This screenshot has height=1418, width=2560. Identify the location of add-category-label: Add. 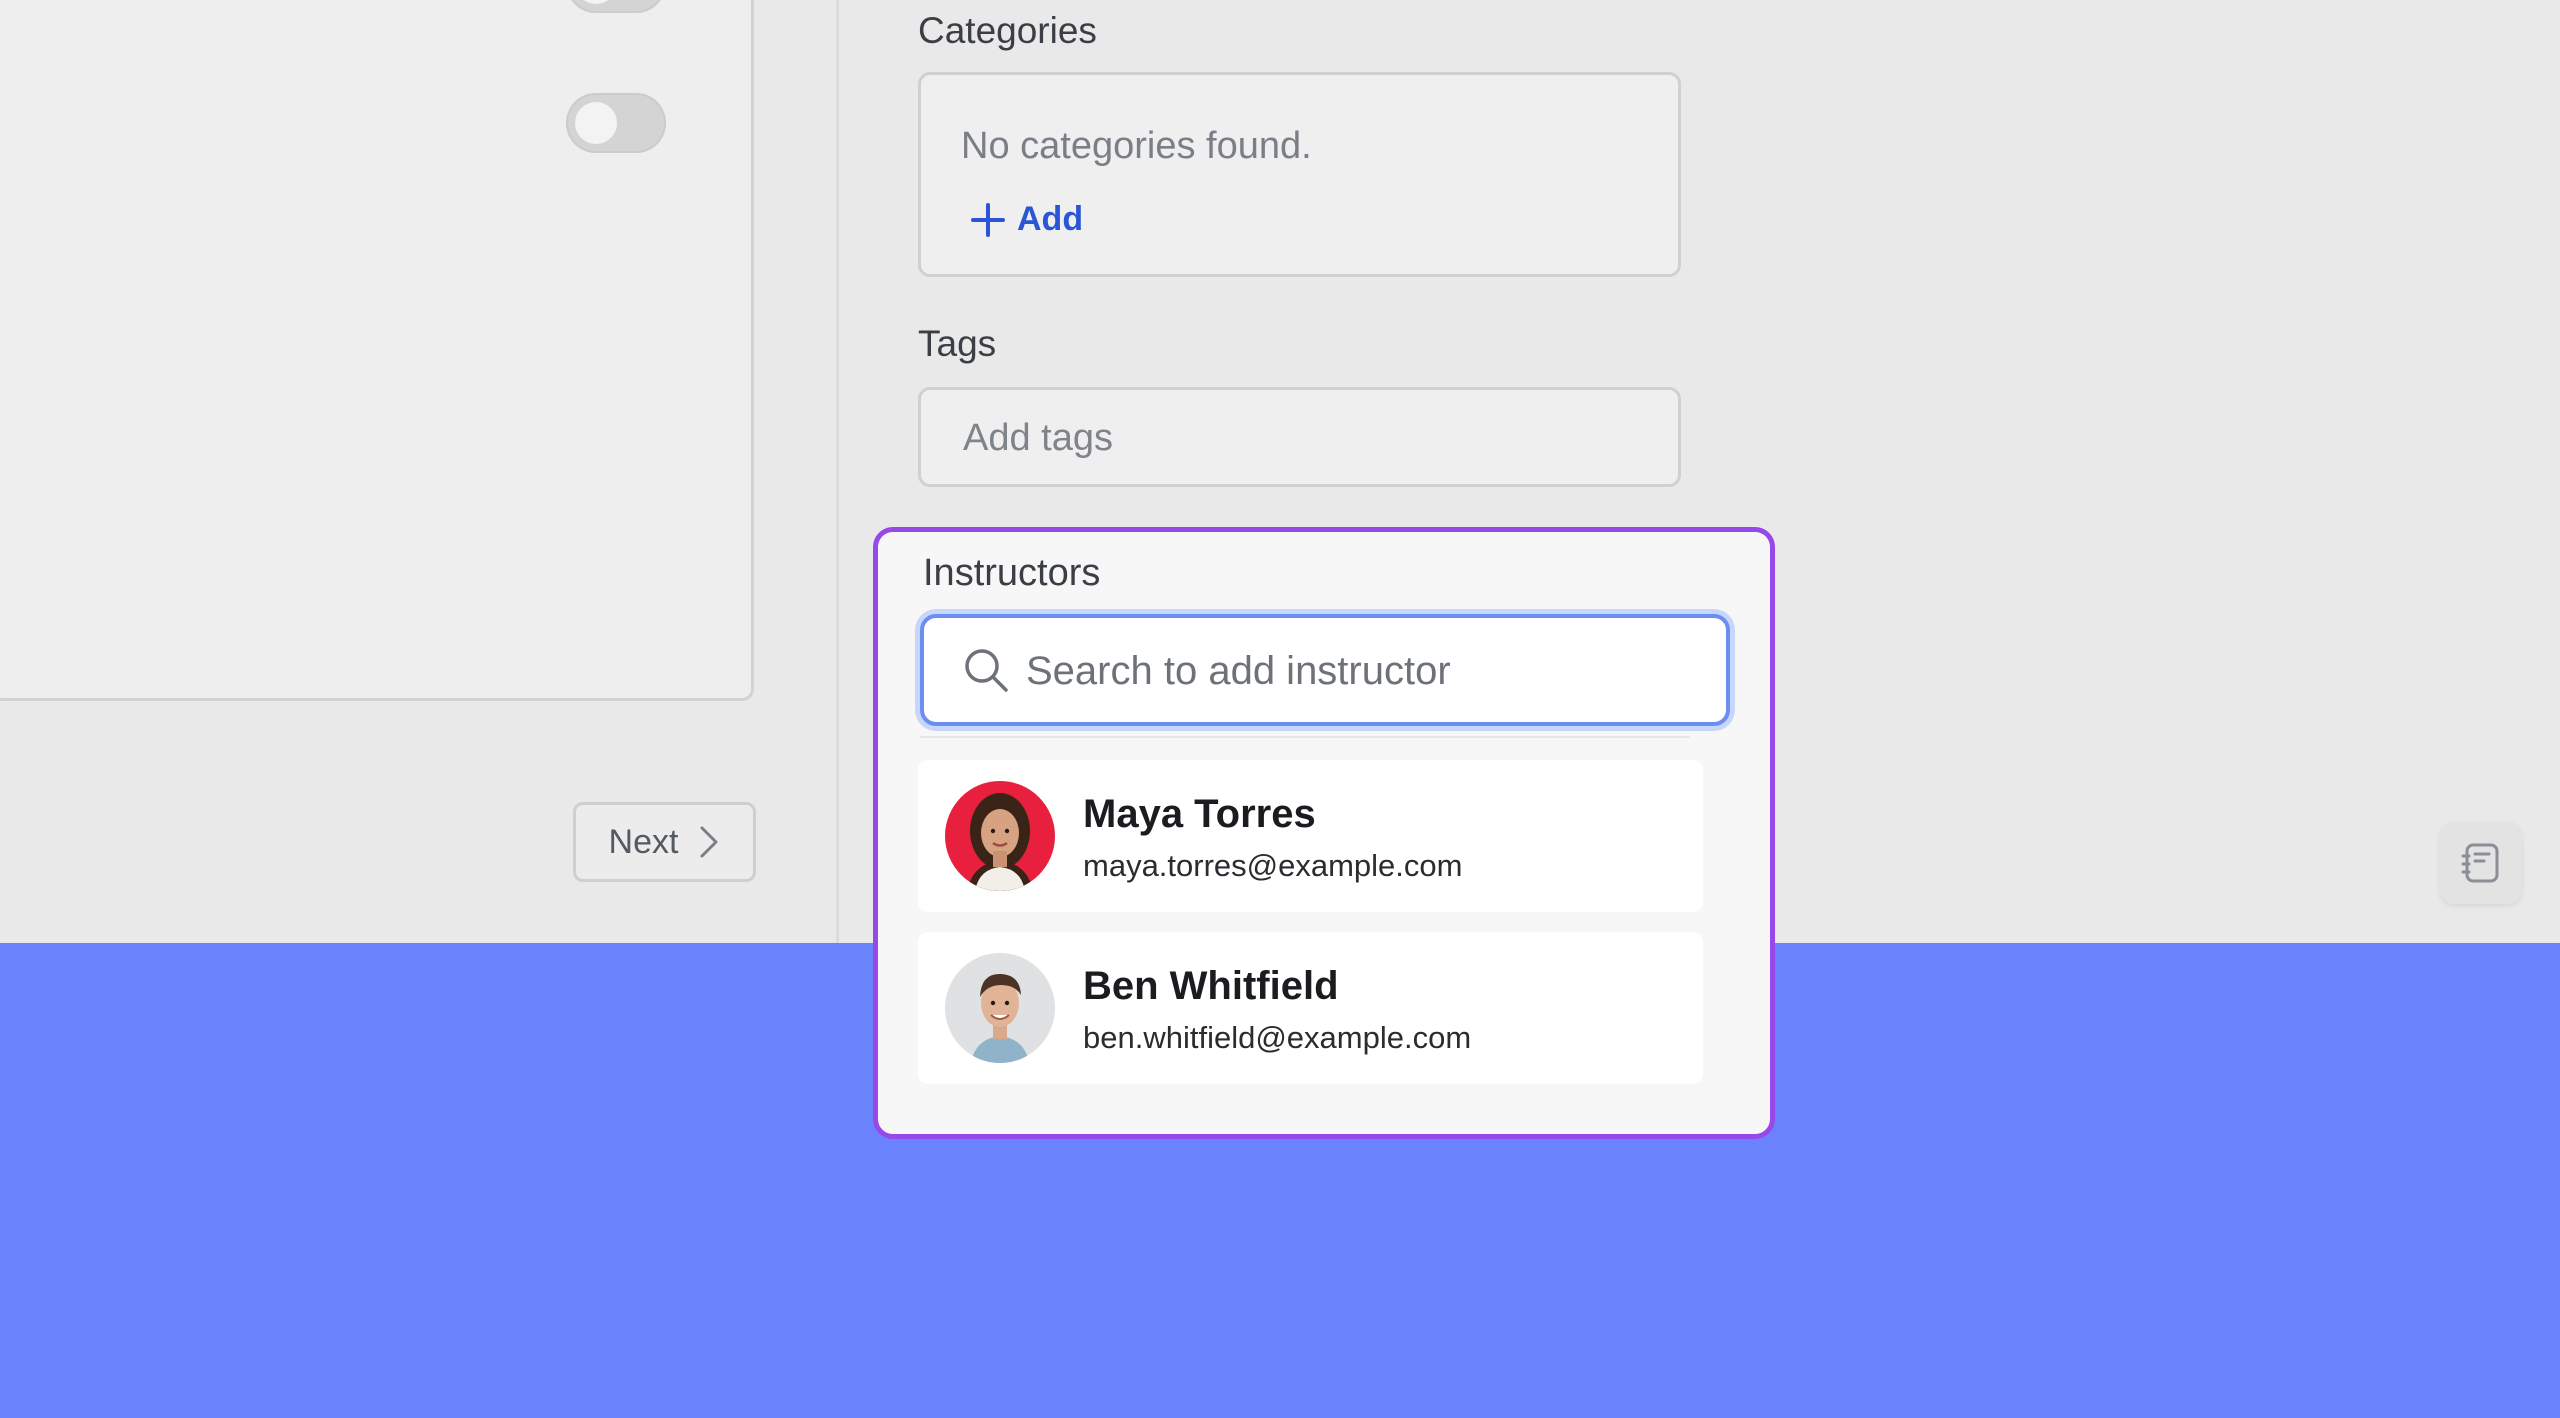
(1050, 219).